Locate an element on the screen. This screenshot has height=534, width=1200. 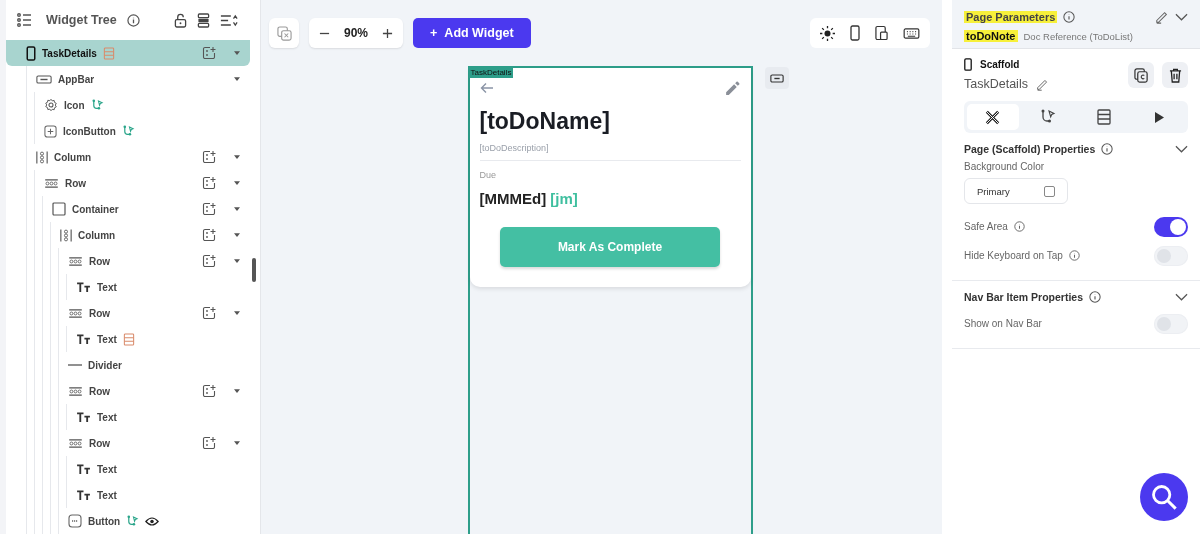
lock-icon is located at coordinates (180, 20).